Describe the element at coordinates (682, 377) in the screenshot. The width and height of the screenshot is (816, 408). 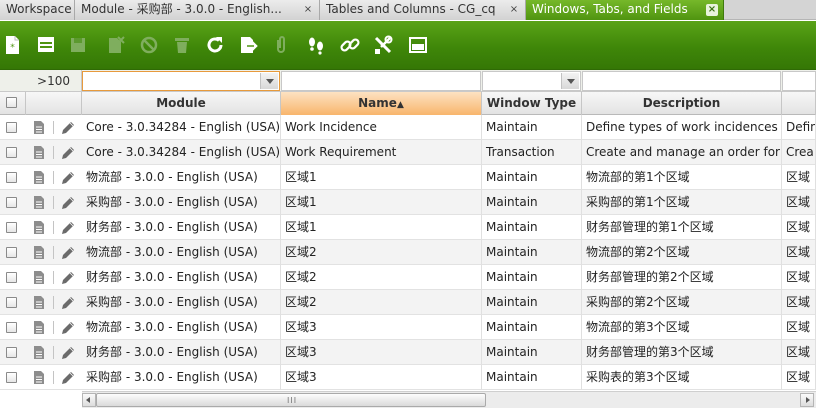
I see `description-cell: 采购表的第3个区域` at that location.